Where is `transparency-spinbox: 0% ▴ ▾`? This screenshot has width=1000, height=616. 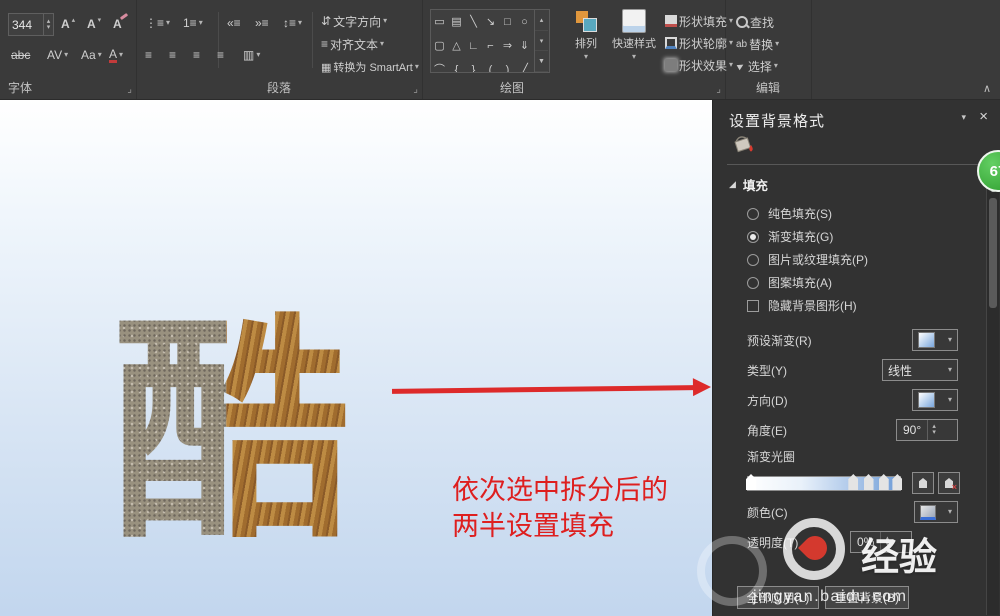
transparency-spinbox: 0% ▴ ▾ is located at coordinates (881, 542).